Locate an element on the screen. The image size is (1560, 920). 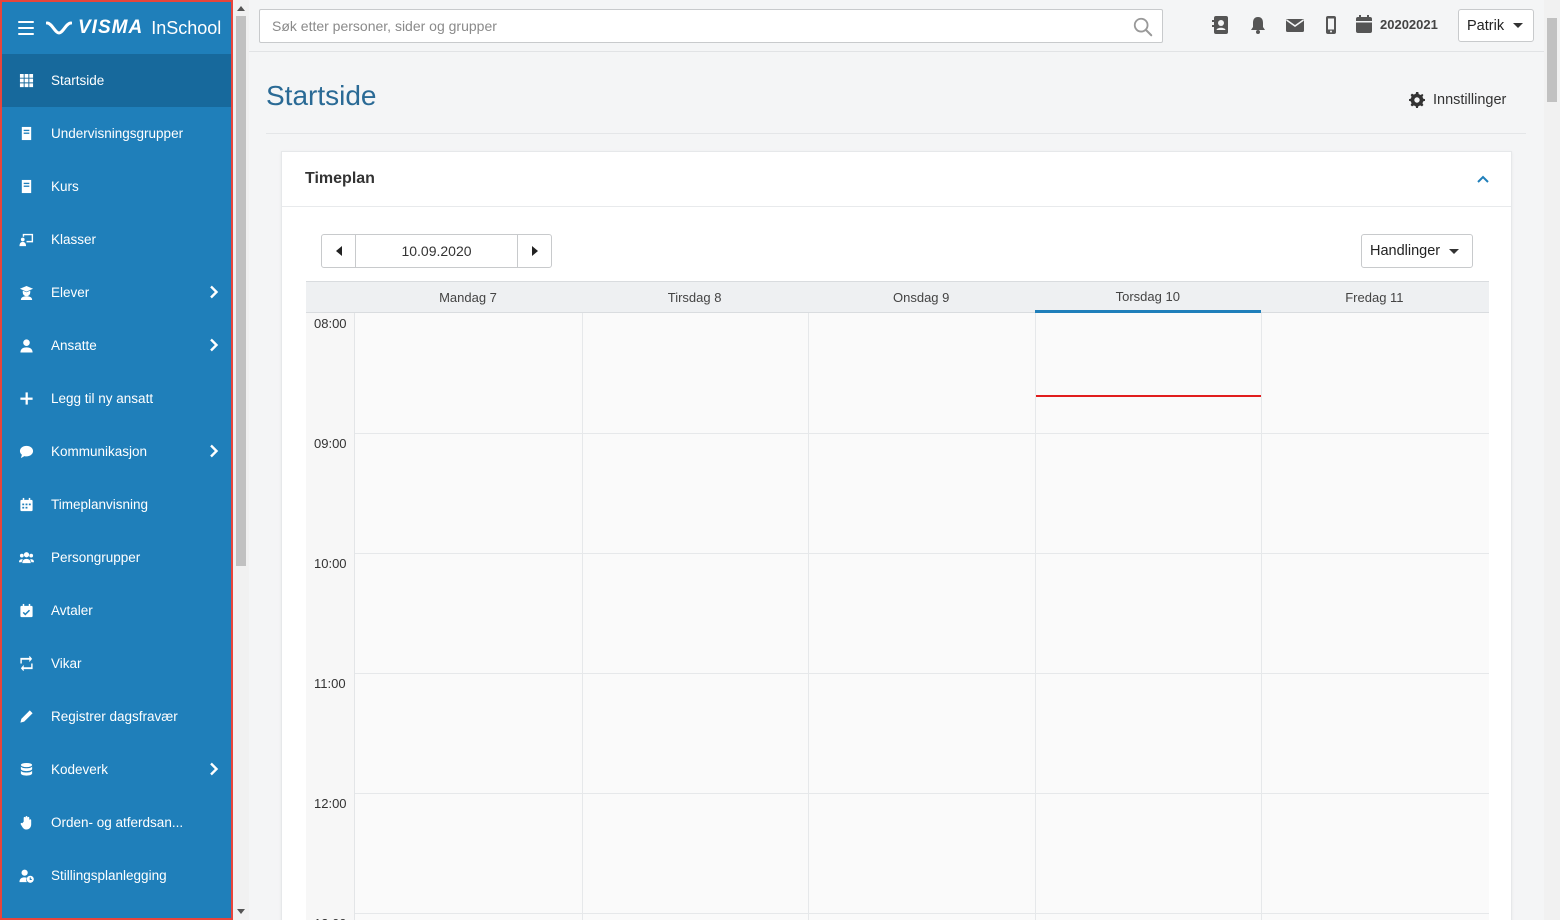
settings-button: Innstillinger is located at coordinates (1457, 100).